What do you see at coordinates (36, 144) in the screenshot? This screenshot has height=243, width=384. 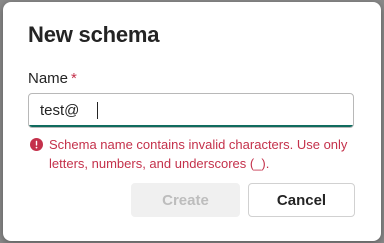 I see `error-circle-icon` at bounding box center [36, 144].